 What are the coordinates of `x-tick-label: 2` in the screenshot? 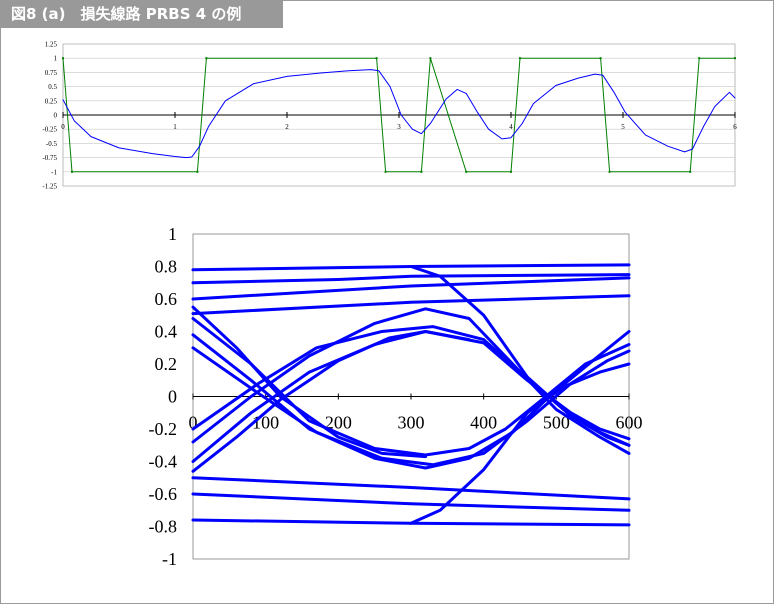 It's located at (287, 127).